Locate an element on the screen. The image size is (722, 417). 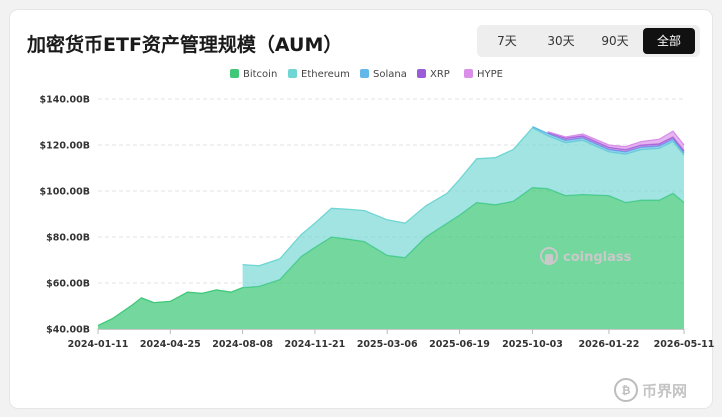
site-badge-graphic: ₿ 币界网 is located at coordinates (650, 390).